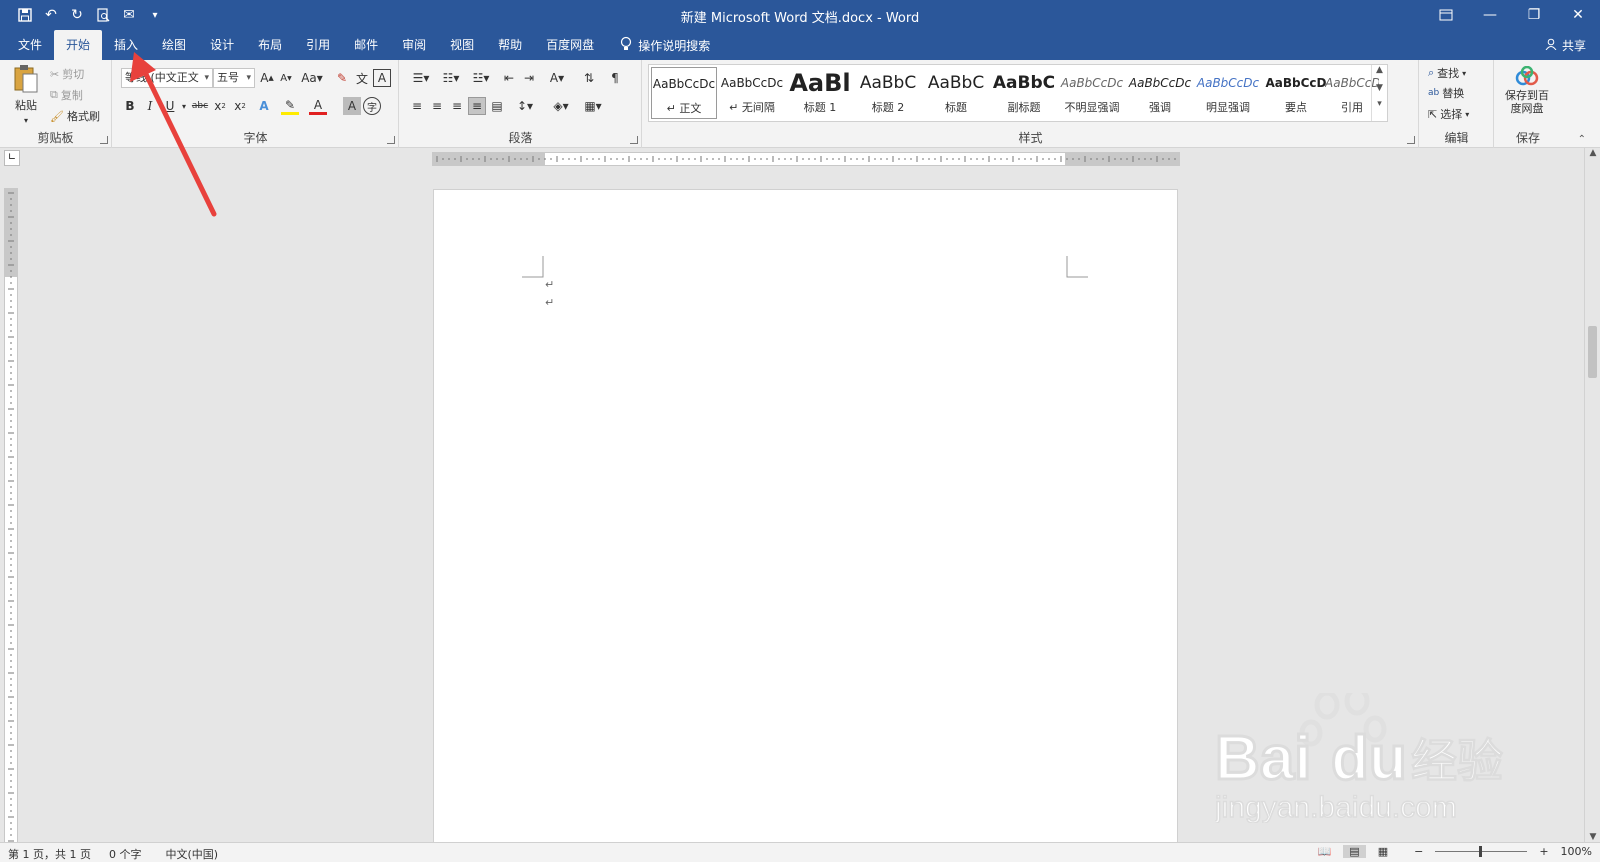 The height and width of the screenshot is (862, 1600). What do you see at coordinates (342, 78) in the screenshot?
I see `clear-formatting-icon: ✎` at bounding box center [342, 78].